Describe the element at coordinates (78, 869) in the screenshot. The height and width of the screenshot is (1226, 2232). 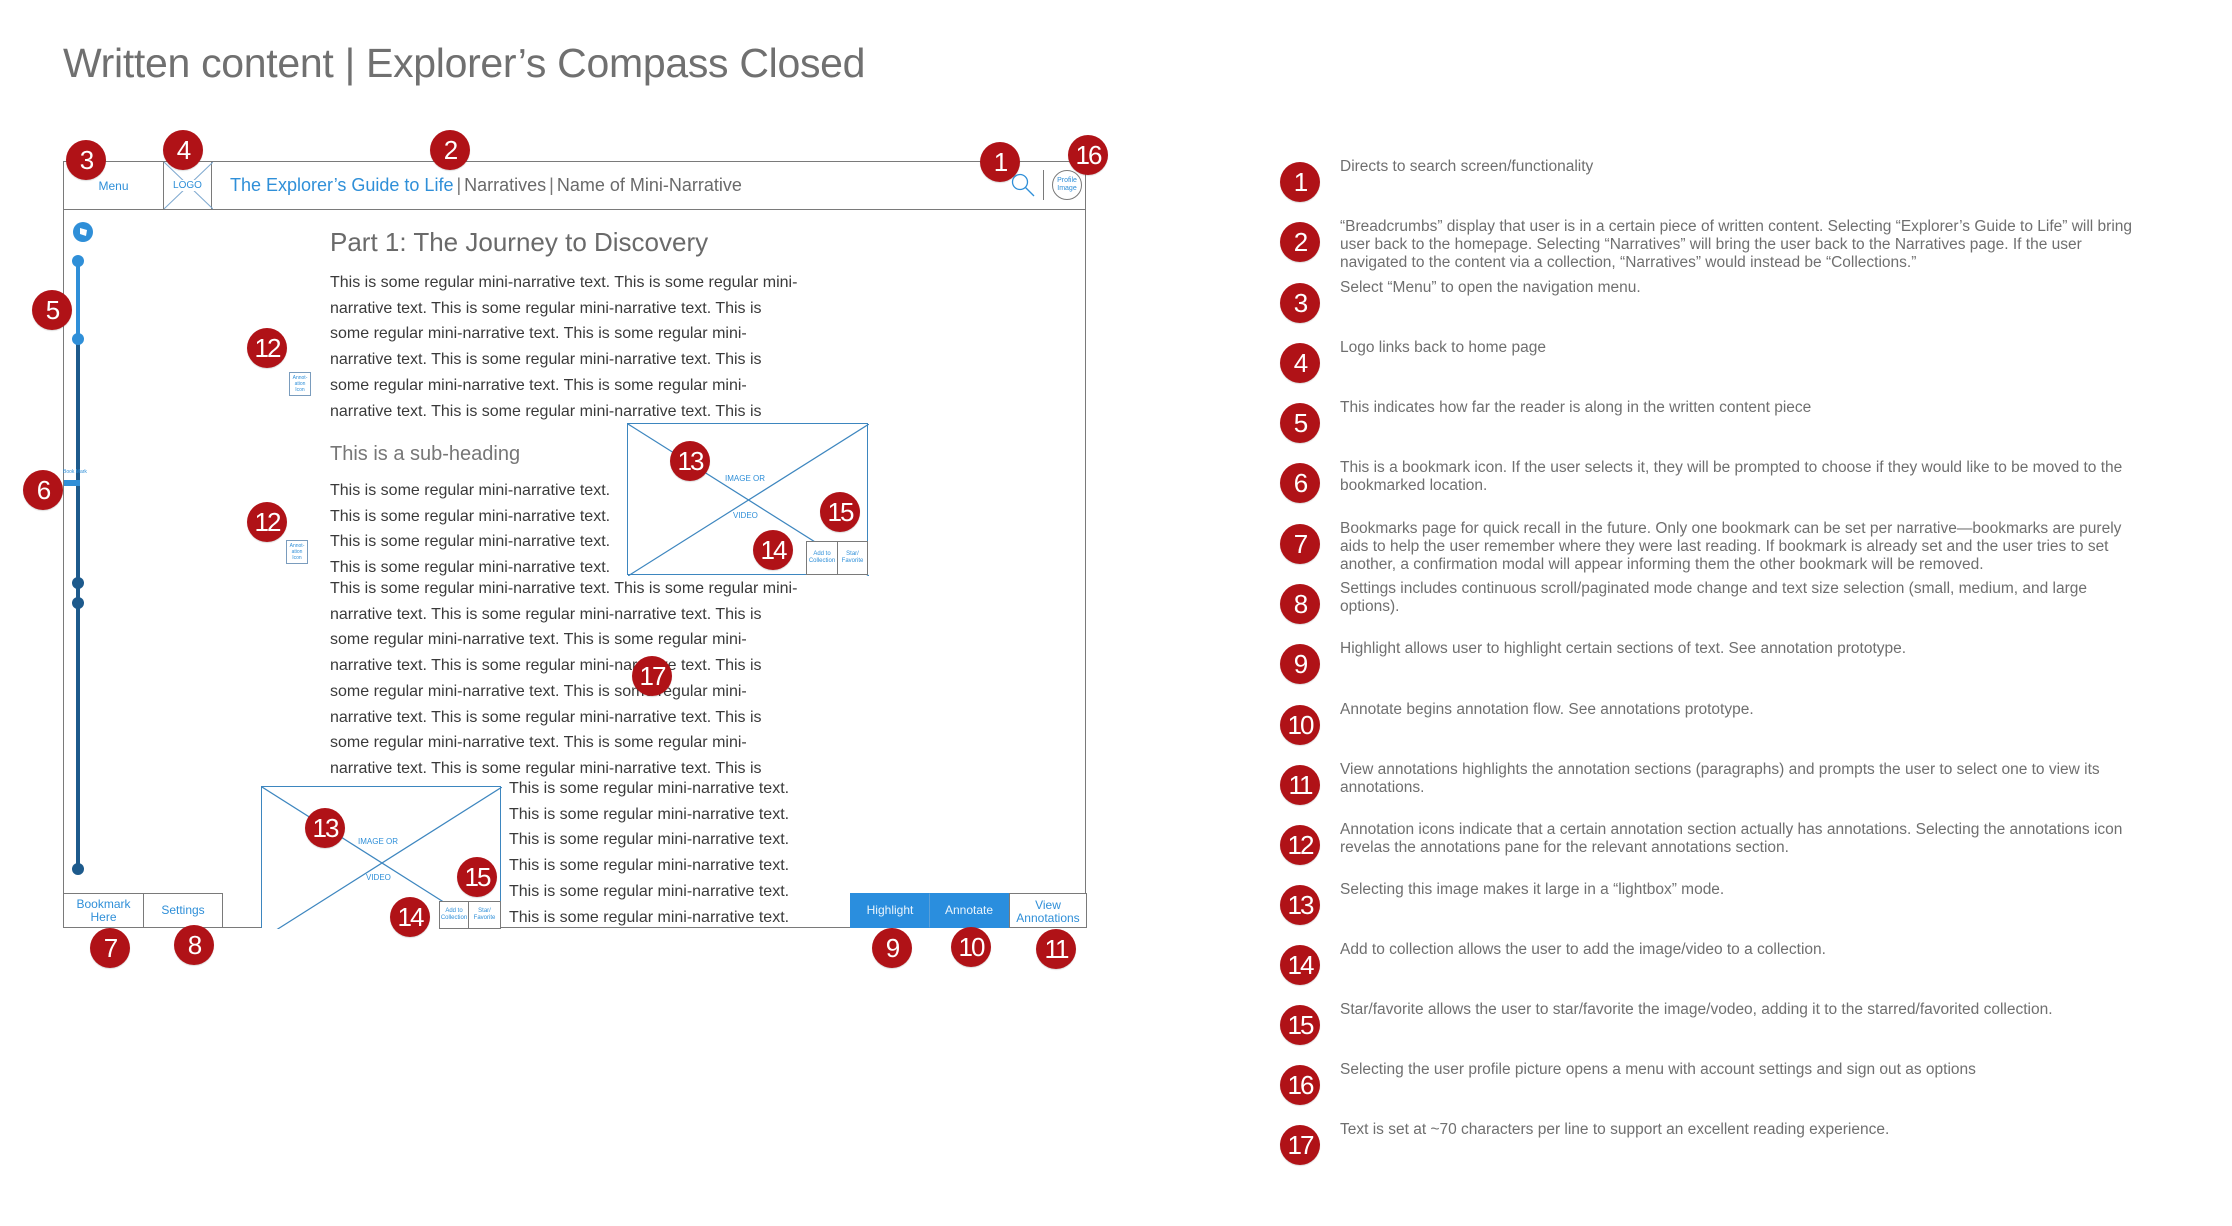
I see `progress-end-dot` at that location.